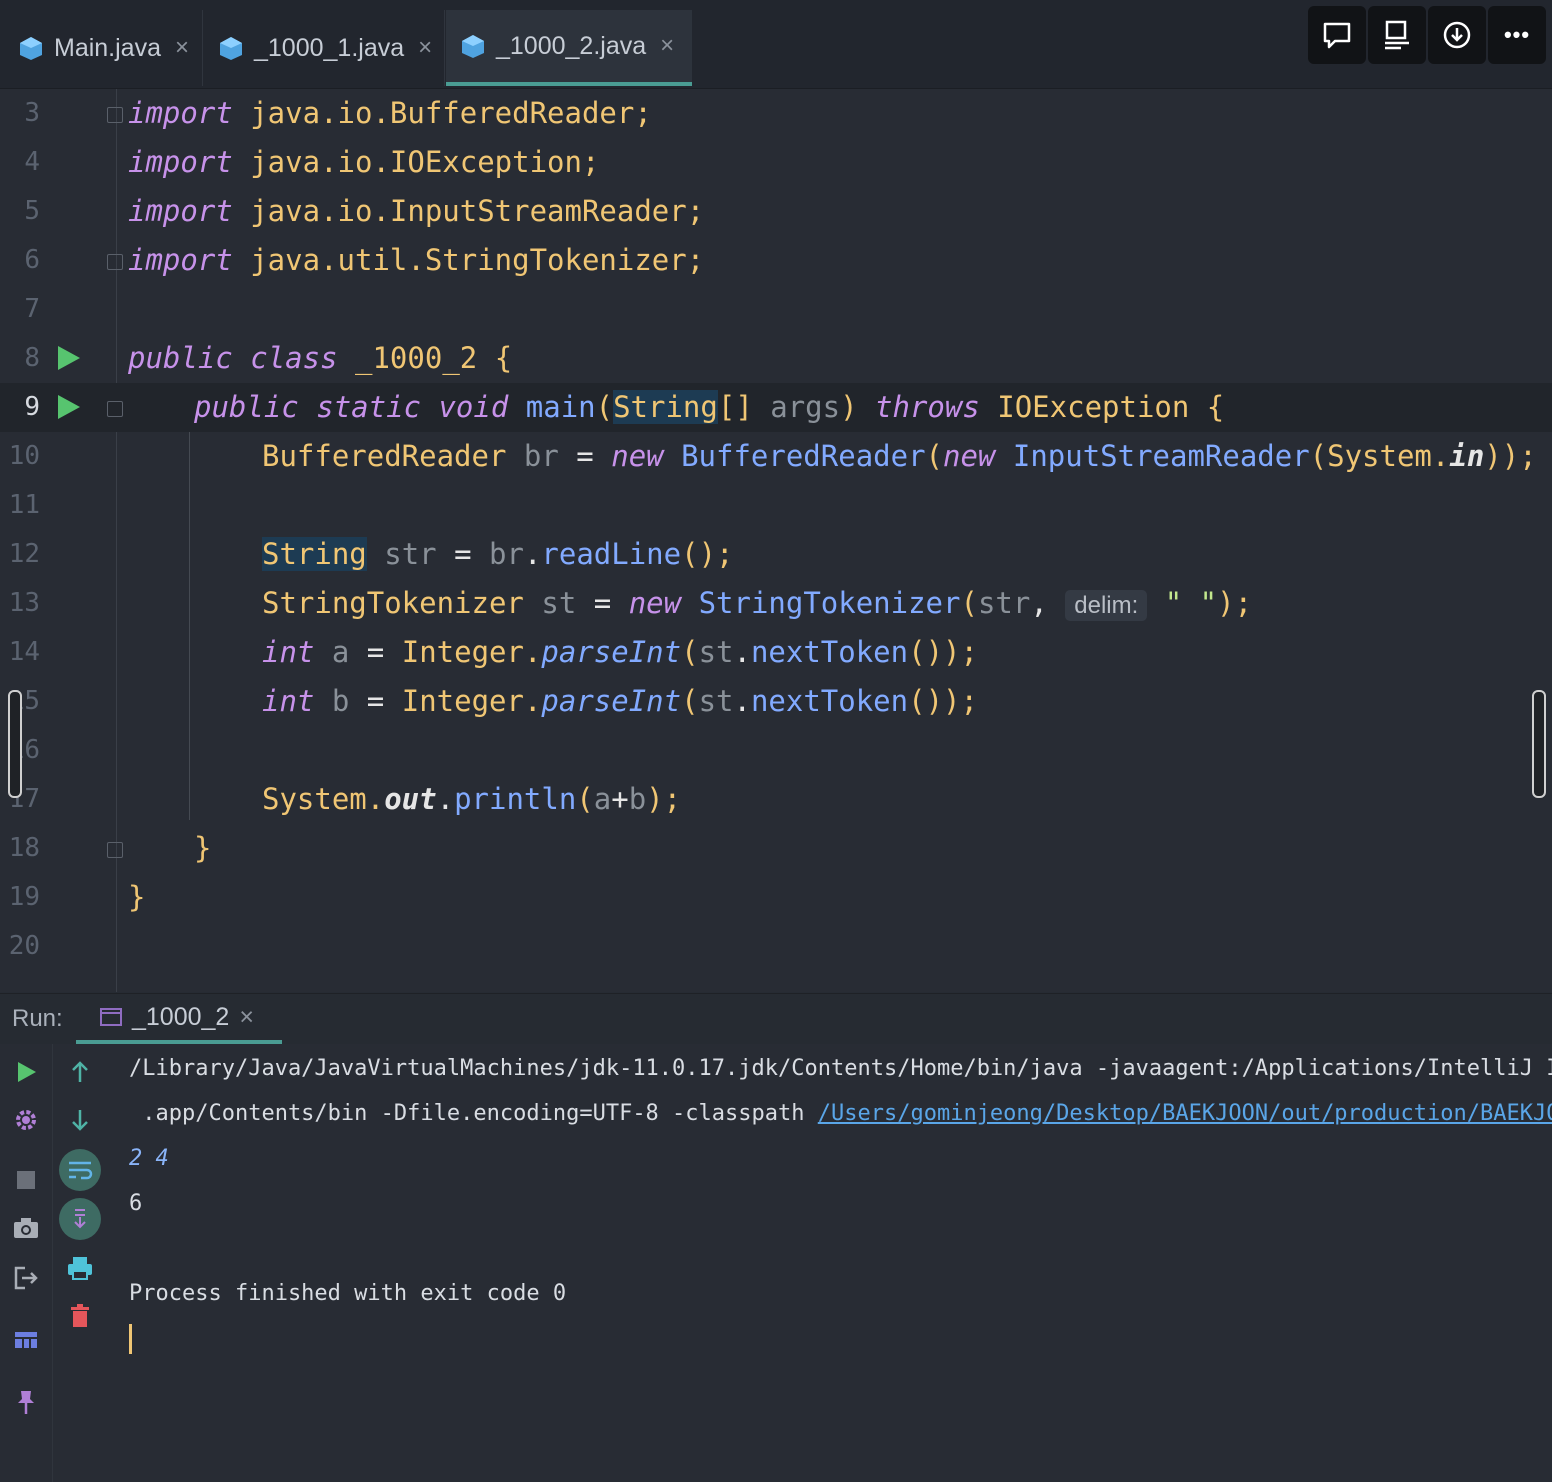 The width and height of the screenshot is (1552, 1482). What do you see at coordinates (348, 1293) in the screenshot?
I see `console-process-finished: Process finished with exit code 0` at bounding box center [348, 1293].